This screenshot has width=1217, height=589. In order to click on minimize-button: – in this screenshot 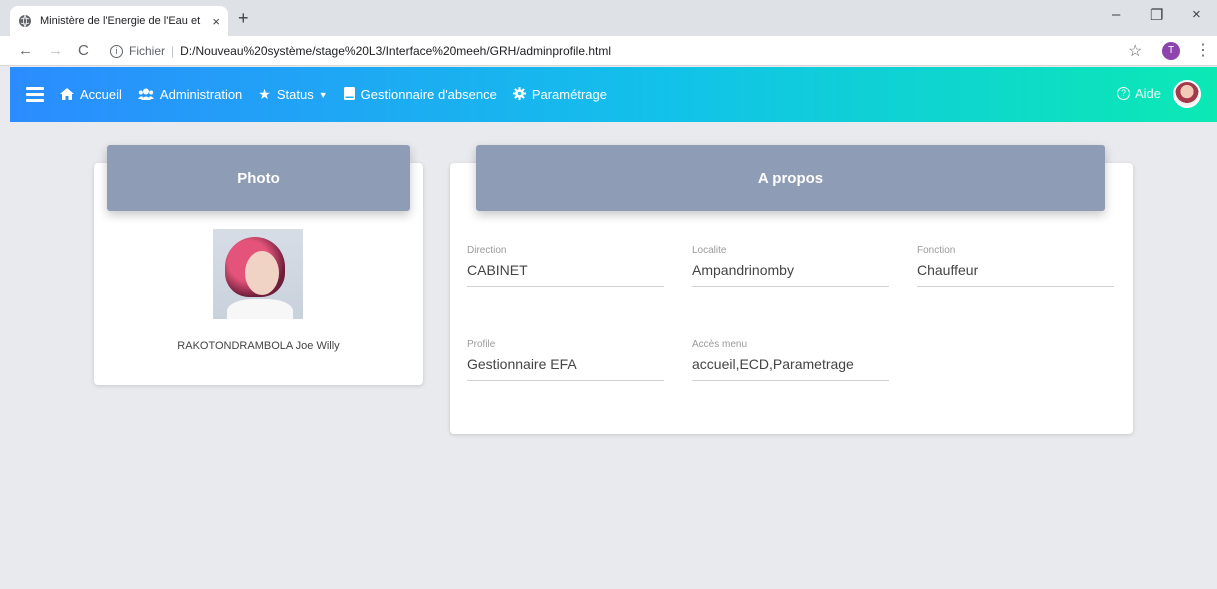, I will do `click(1116, 14)`.